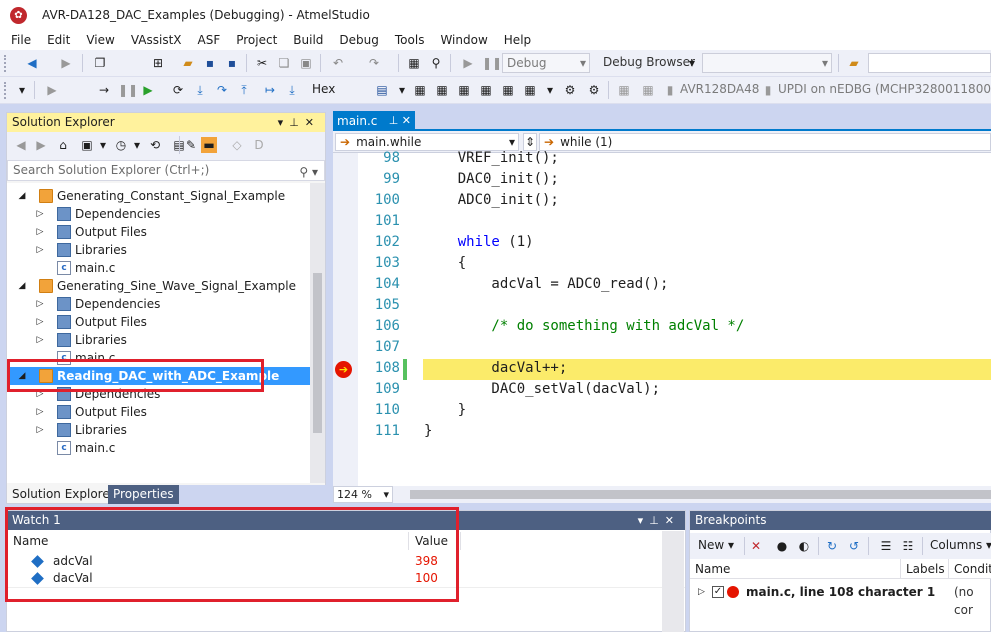 This screenshot has height=632, width=991. Describe the element at coordinates (662, 347) in the screenshot. I see `code-line: 107` at that location.